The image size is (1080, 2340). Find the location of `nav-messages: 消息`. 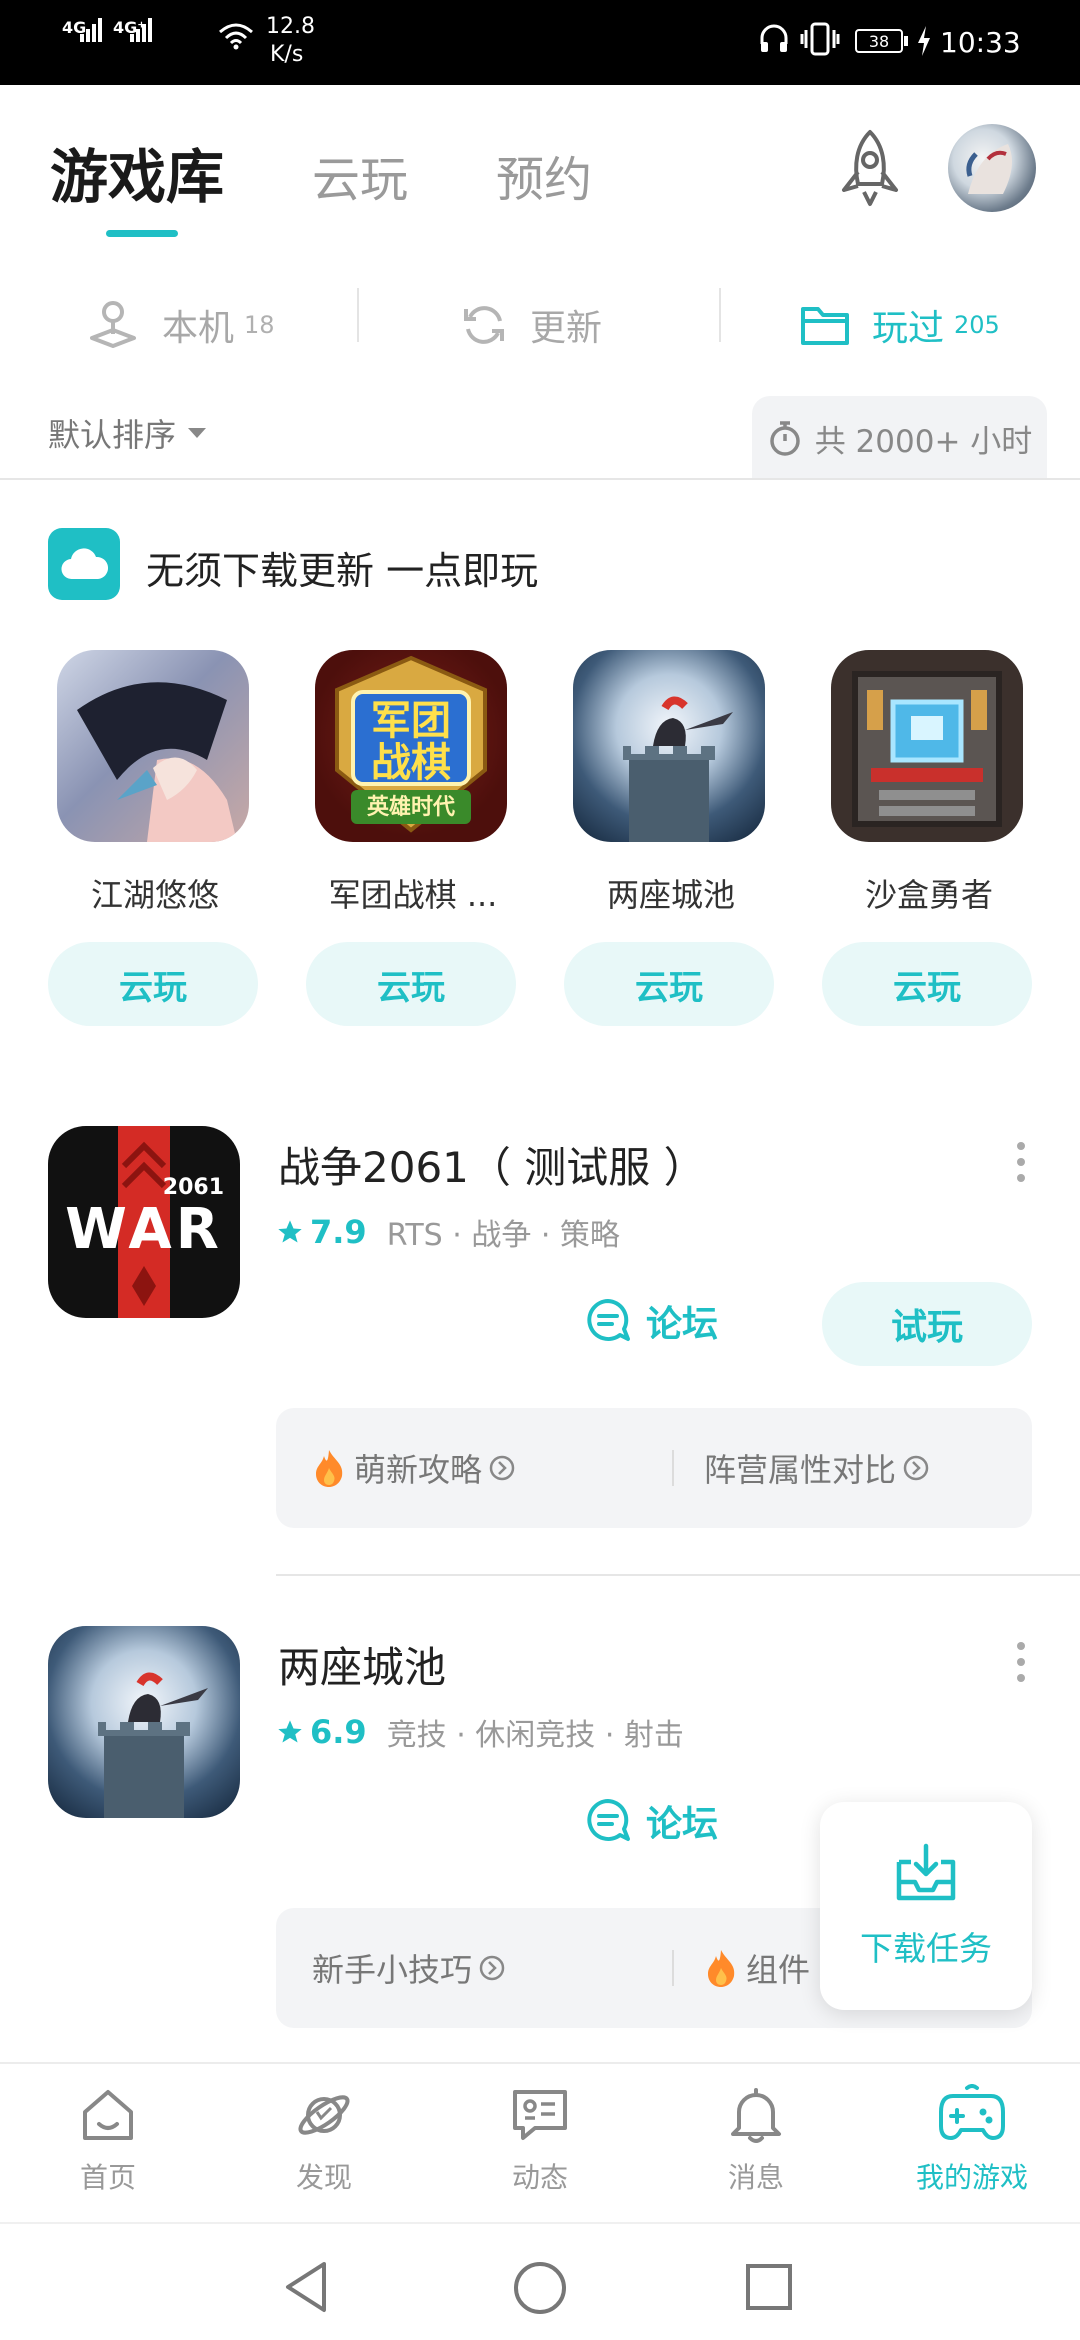

nav-messages: 消息 is located at coordinates (756, 2140).